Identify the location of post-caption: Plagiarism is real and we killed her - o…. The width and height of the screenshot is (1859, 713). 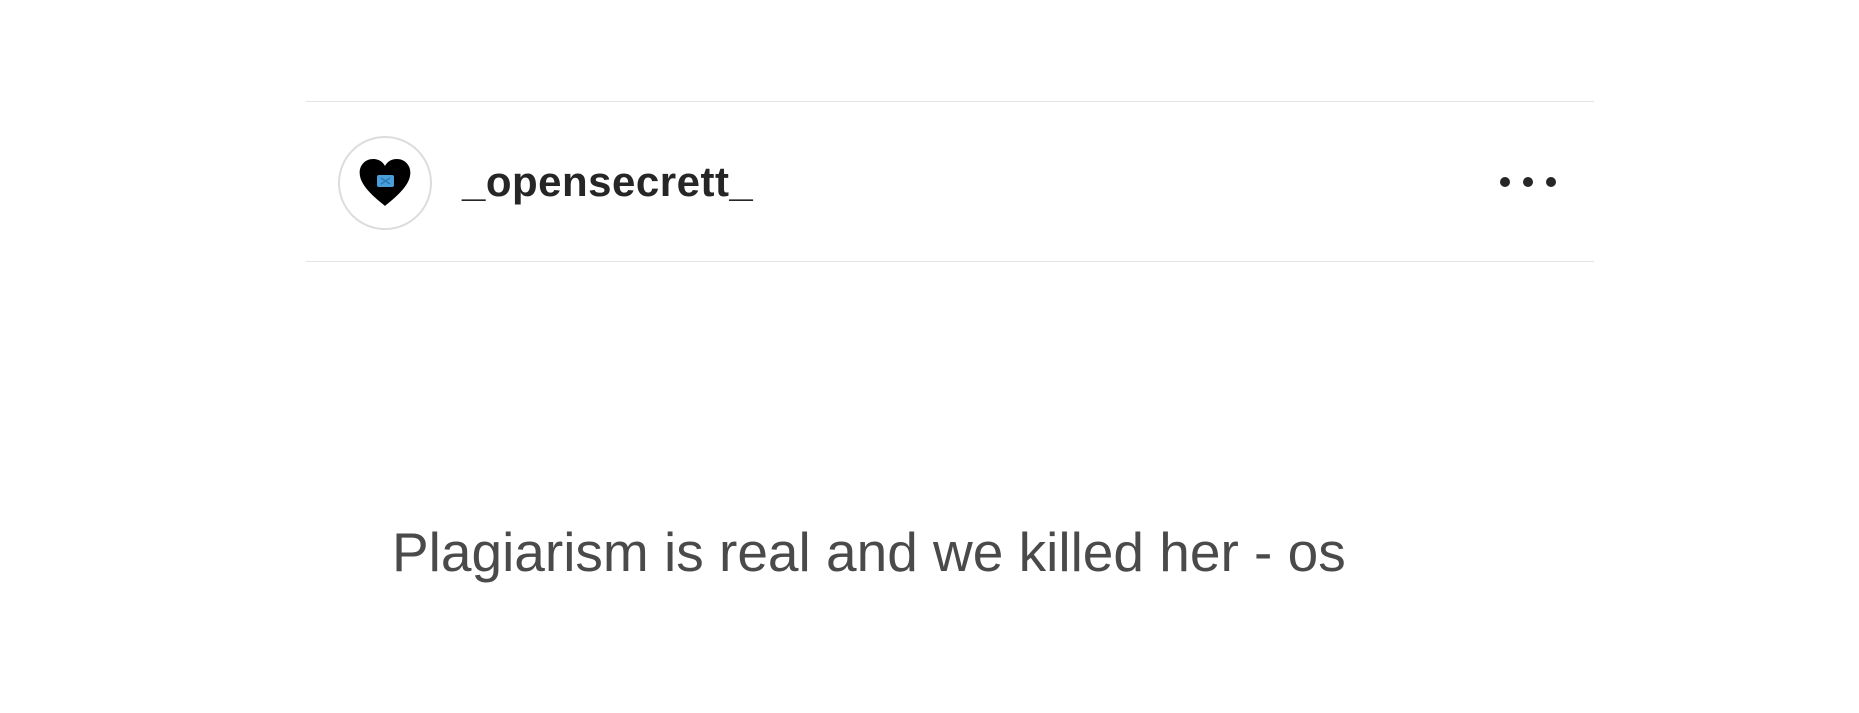
(869, 552).